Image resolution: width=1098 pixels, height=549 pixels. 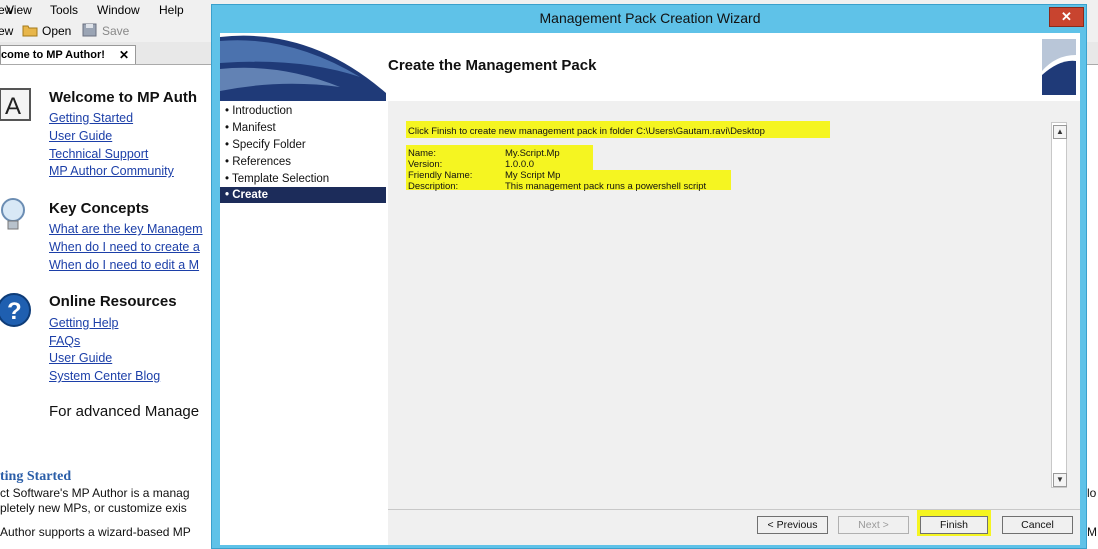 What do you see at coordinates (533, 175) in the screenshot?
I see `summary-friendly-name-value: My Script Mp` at bounding box center [533, 175].